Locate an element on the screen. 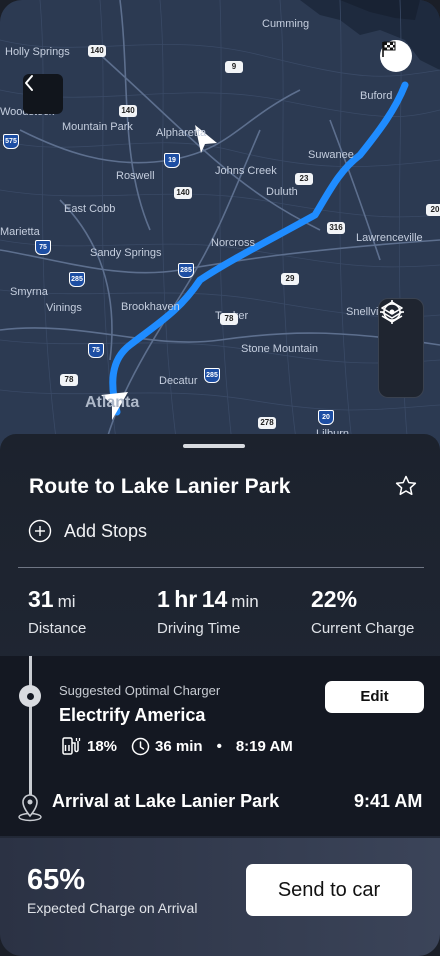 The image size is (440, 956). place-label: Johns Creek is located at coordinates (246, 171).